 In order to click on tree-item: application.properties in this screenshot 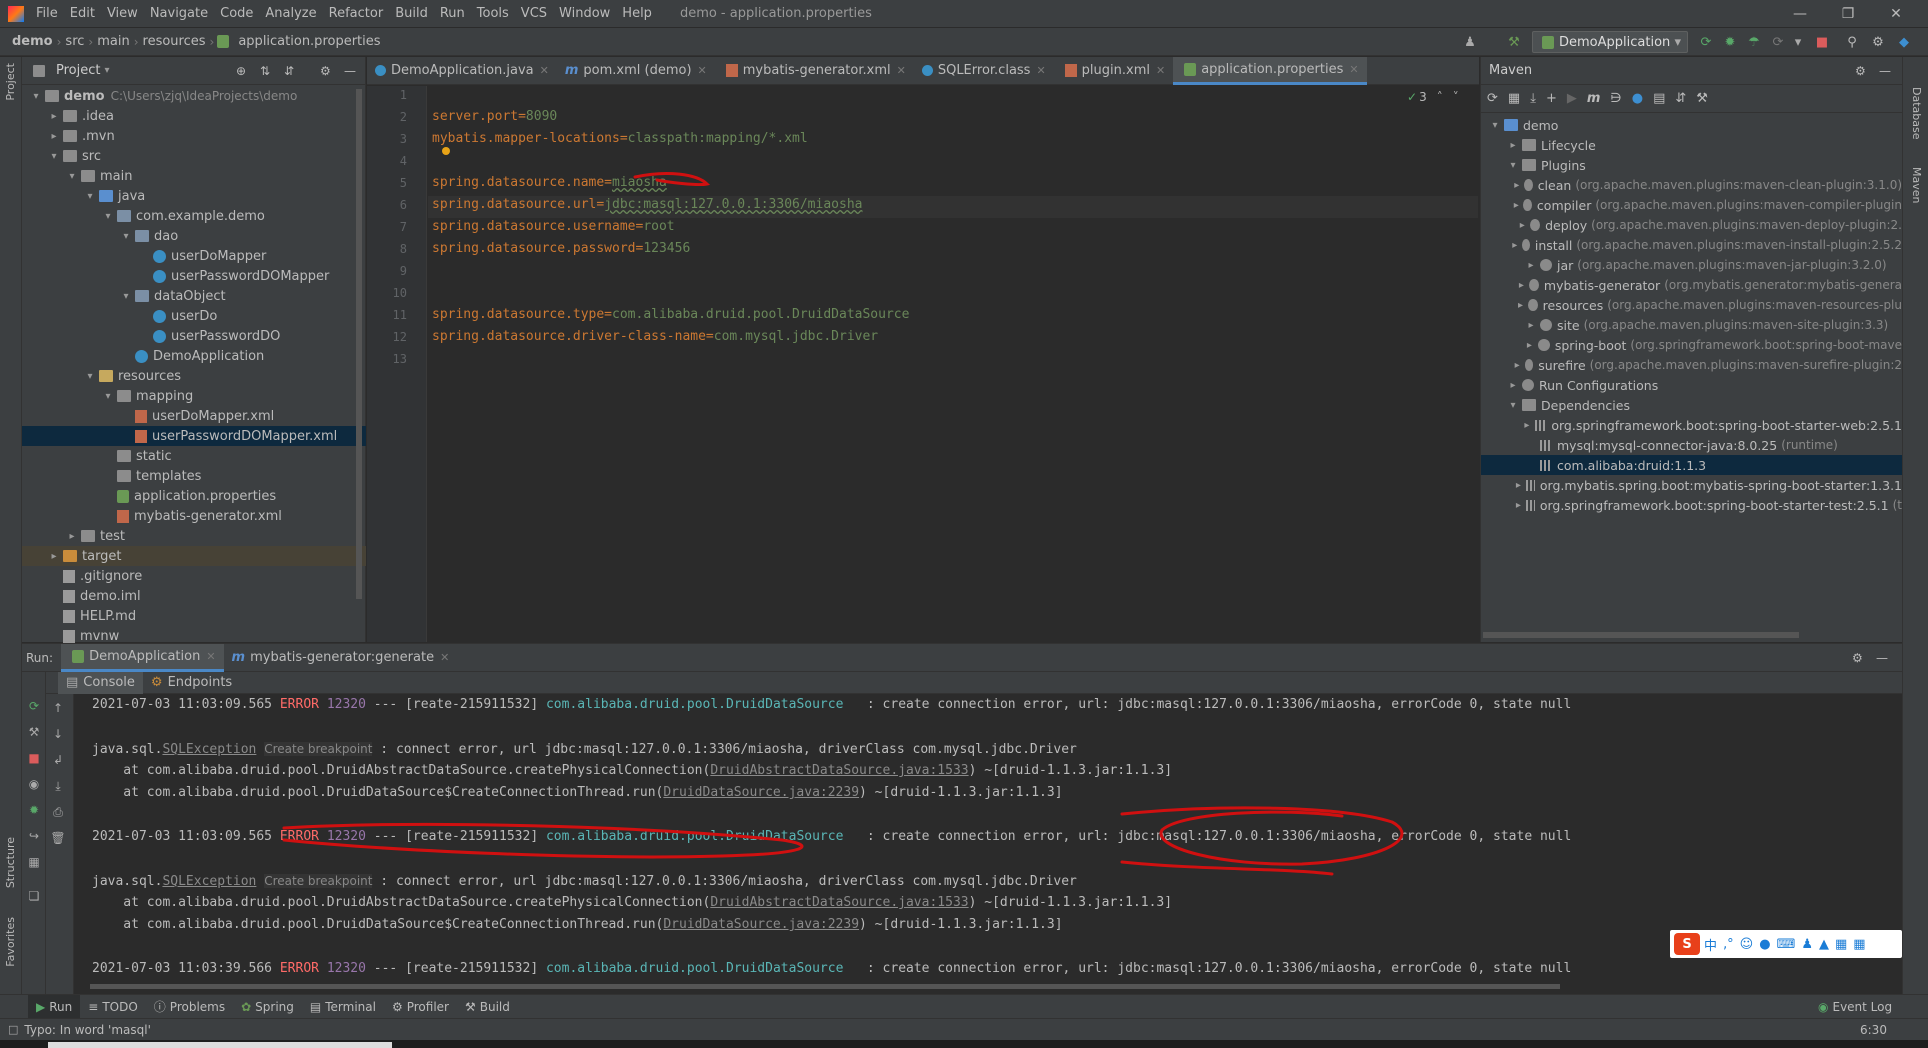, I will do `click(194, 496)`.